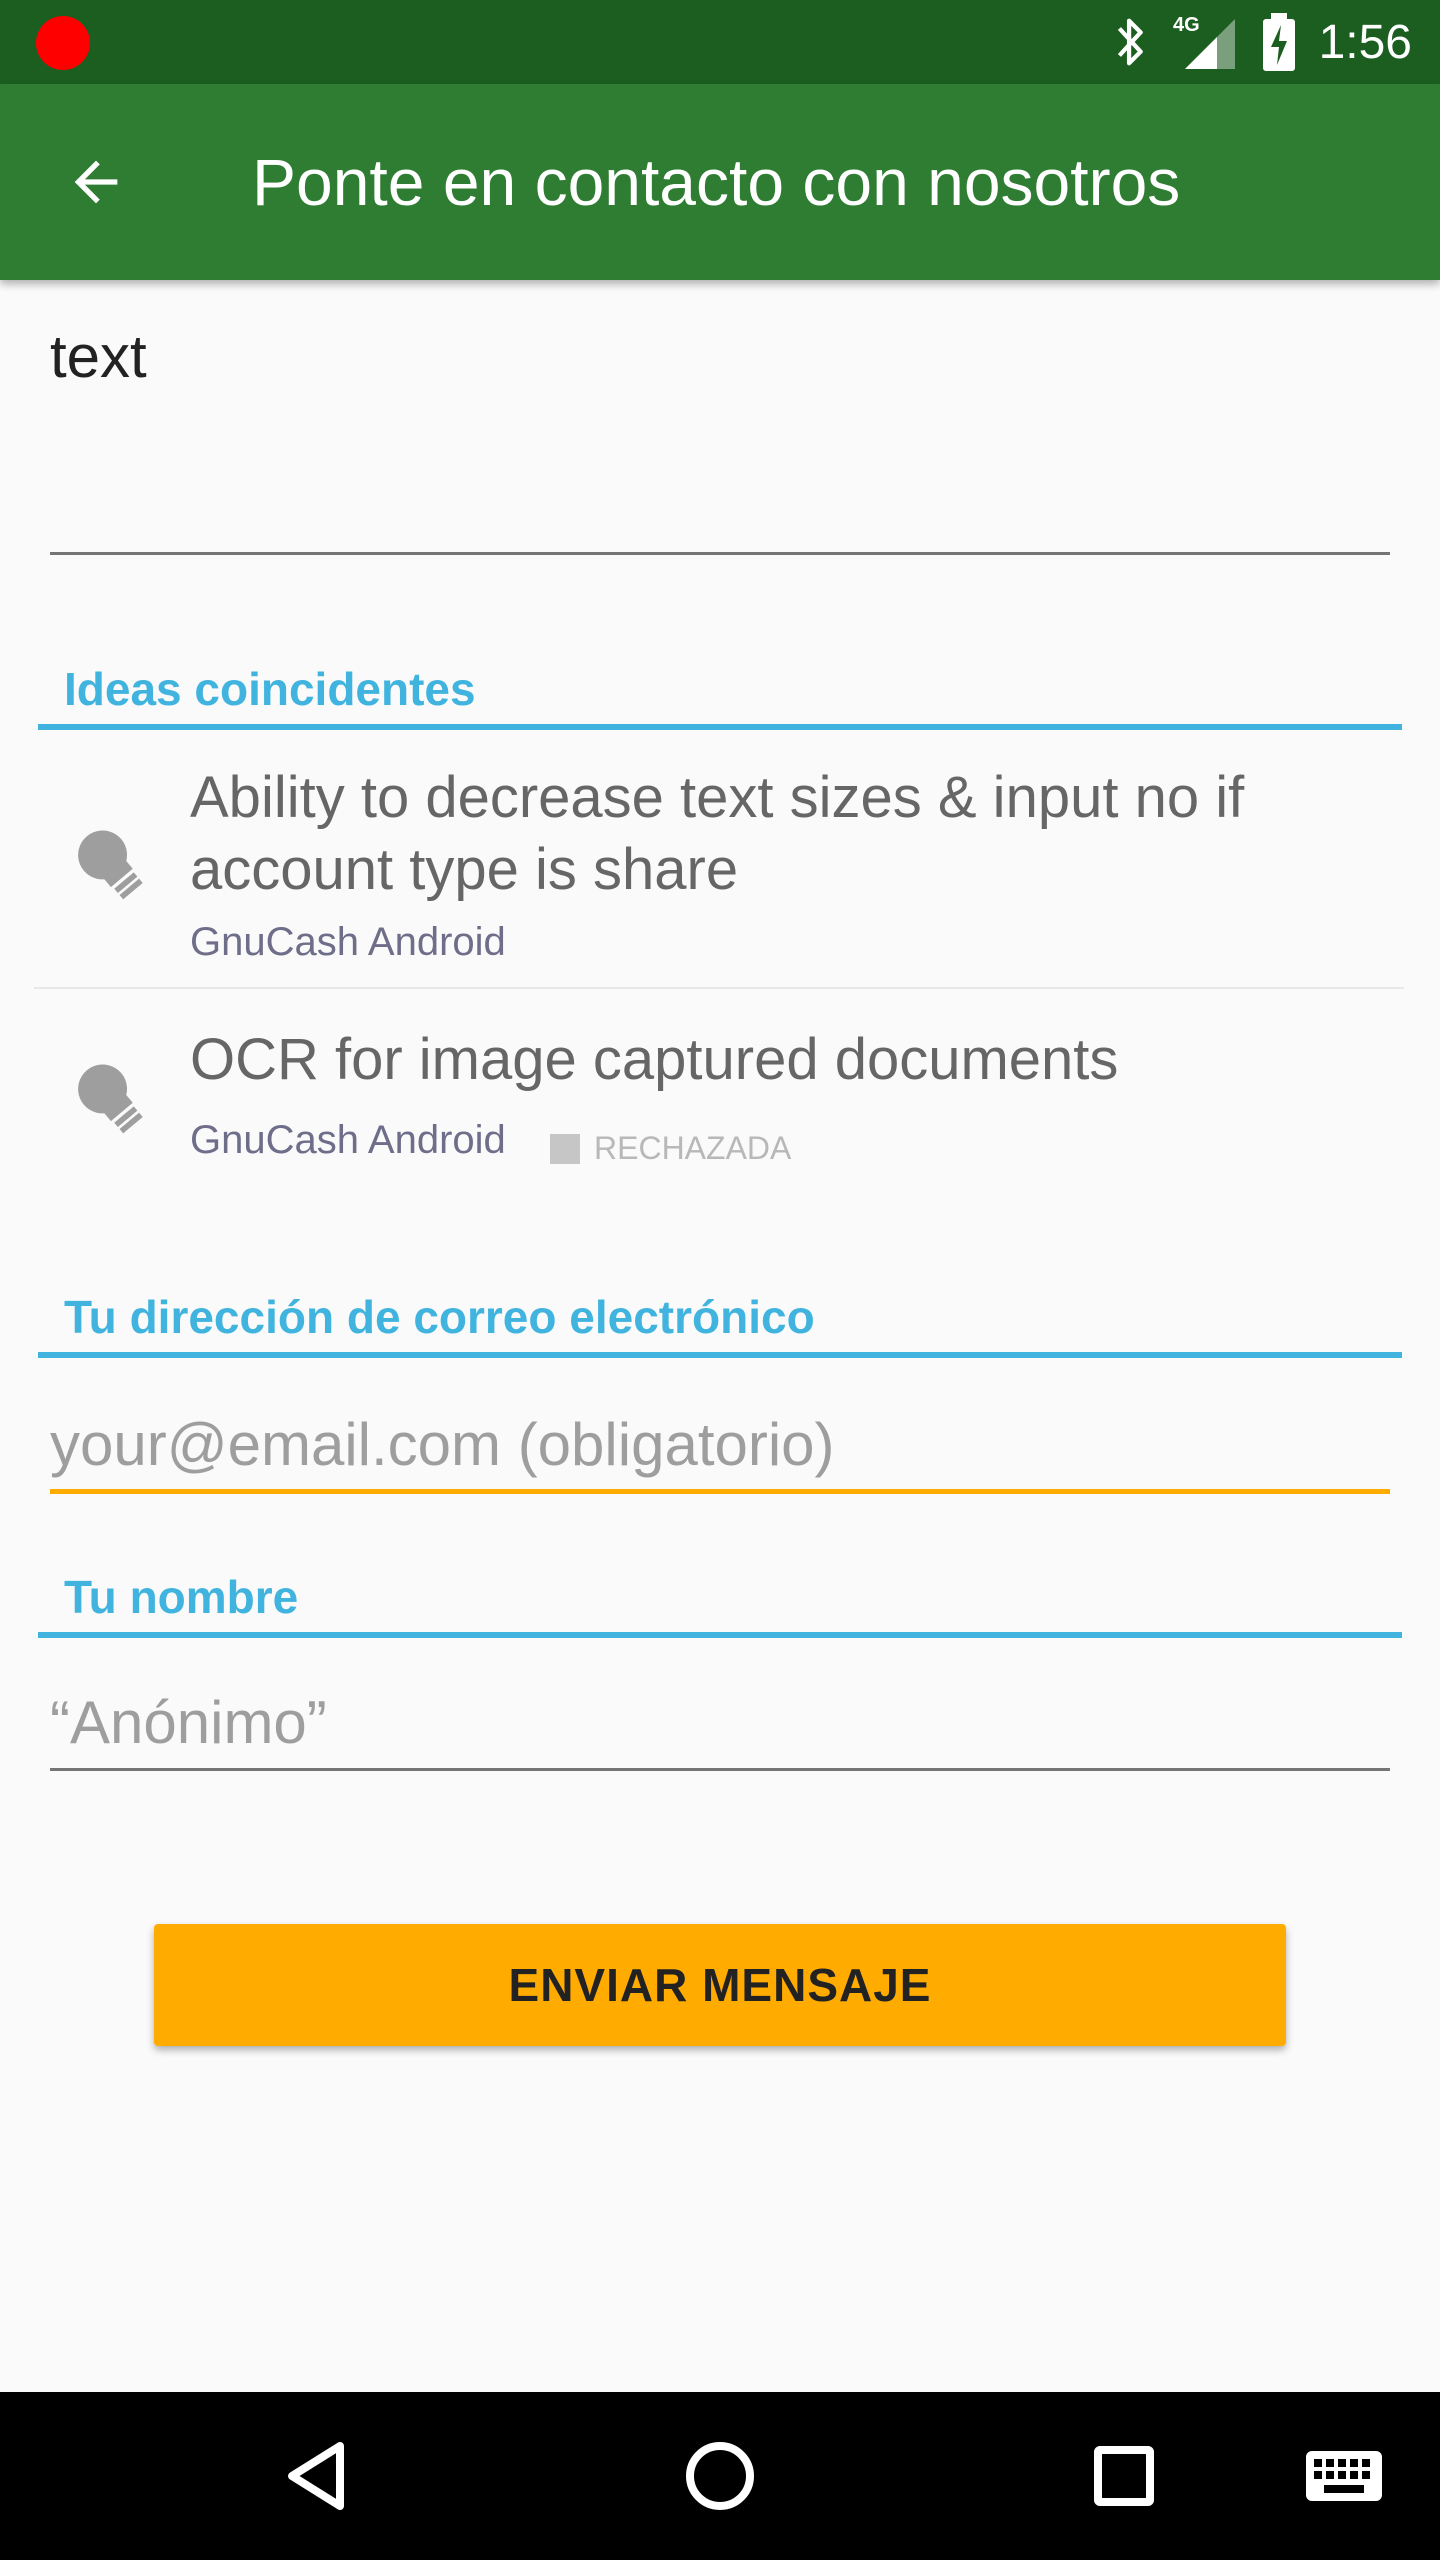  I want to click on idea-title: OCR for image captured documents, so click(654, 1059).